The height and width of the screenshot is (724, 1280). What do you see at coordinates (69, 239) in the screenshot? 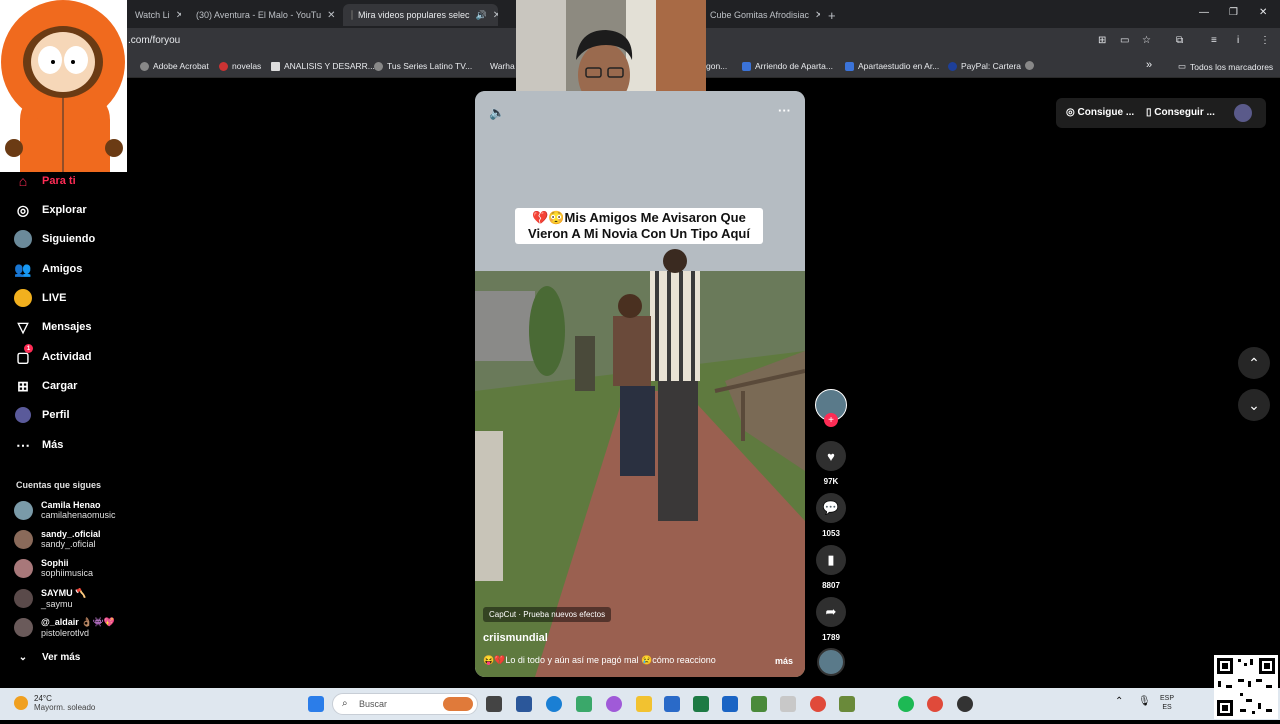
I see `nav-label: Siguiendo` at bounding box center [69, 239].